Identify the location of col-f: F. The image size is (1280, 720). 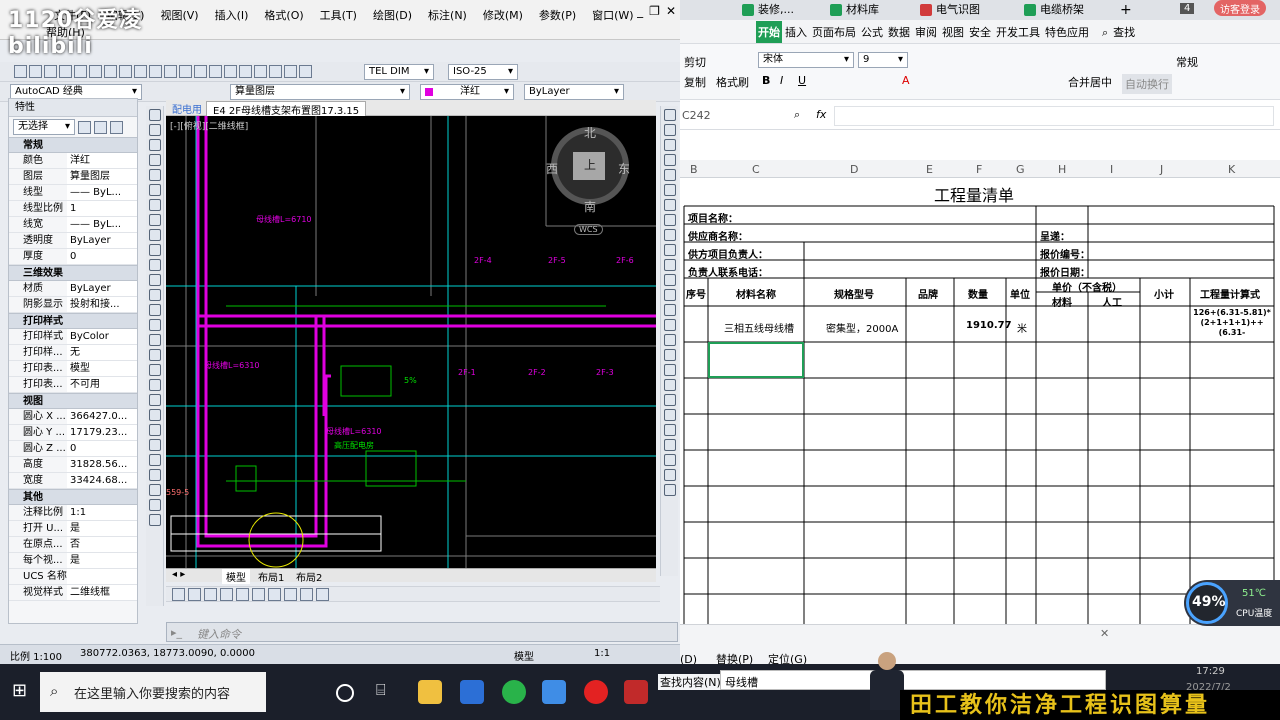
(979, 169).